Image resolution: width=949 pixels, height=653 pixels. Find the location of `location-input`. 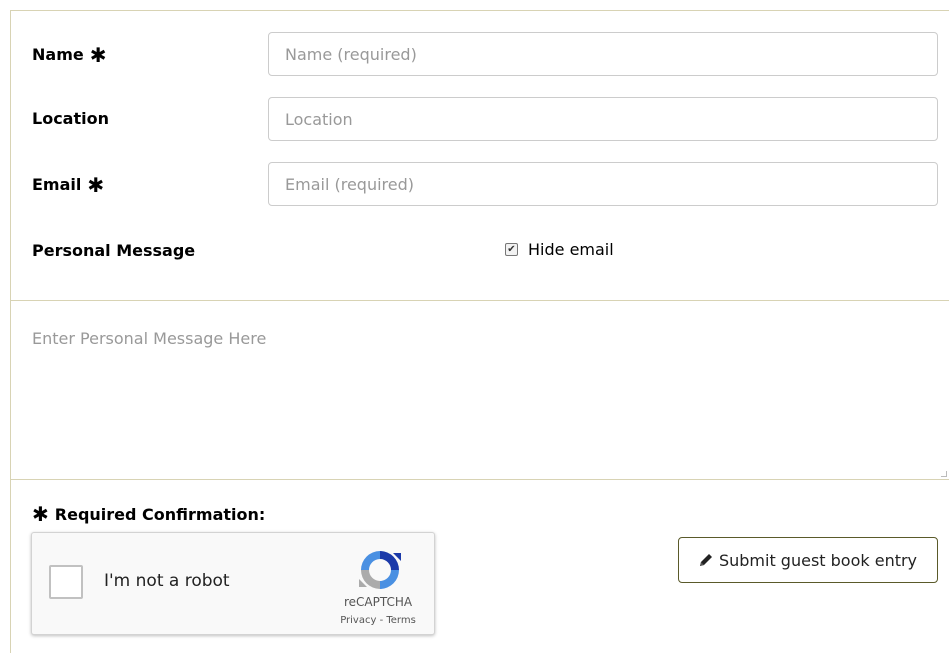

location-input is located at coordinates (603, 119).